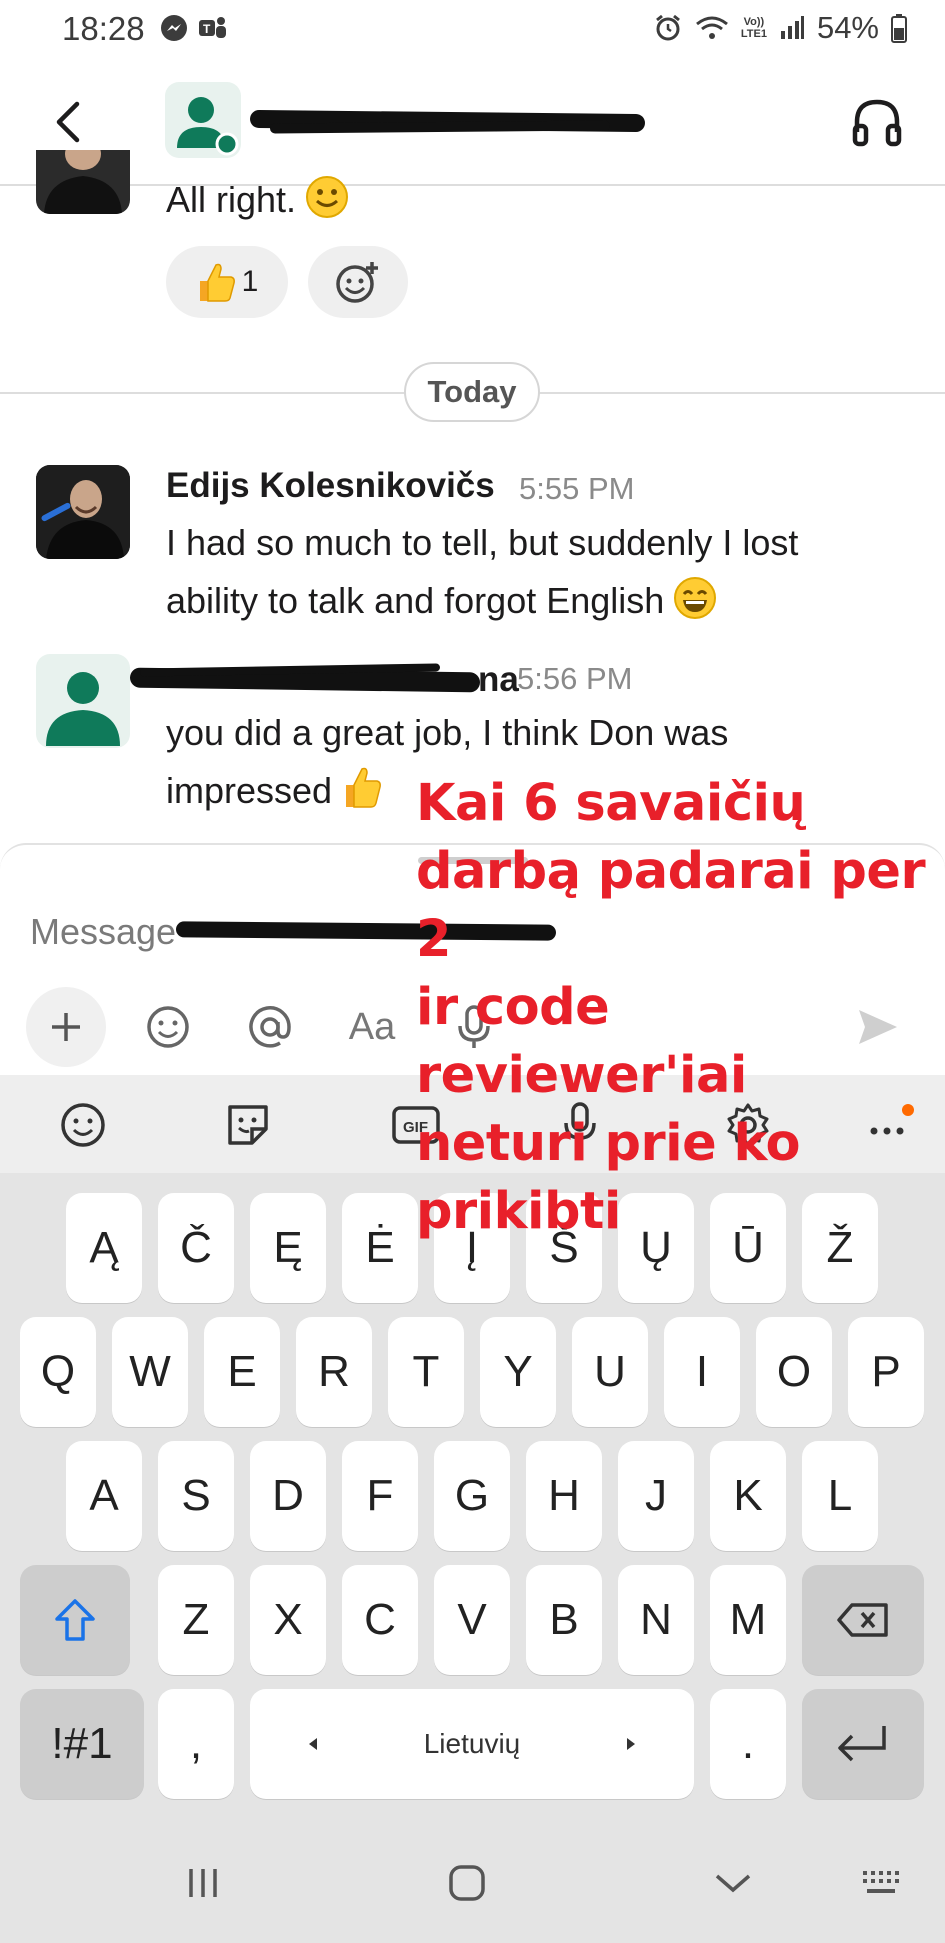 The image size is (945, 1943). I want to click on reaction-thumbs-up: 1, so click(227, 282).